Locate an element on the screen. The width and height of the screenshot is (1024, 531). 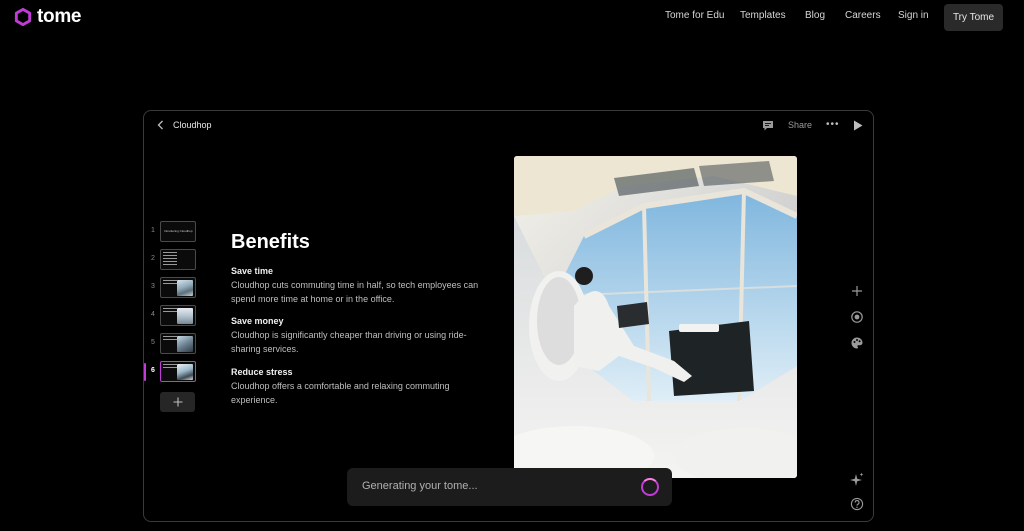
thumbnail-number: 6 is located at coordinates (153, 370).